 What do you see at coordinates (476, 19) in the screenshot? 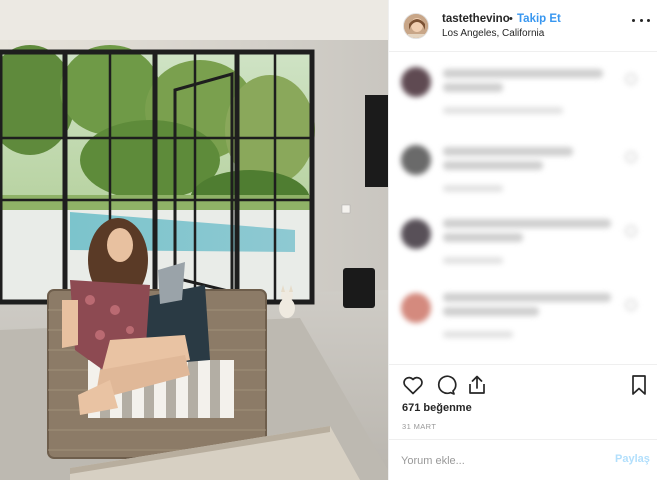
I see `username: tastethevino` at bounding box center [476, 19].